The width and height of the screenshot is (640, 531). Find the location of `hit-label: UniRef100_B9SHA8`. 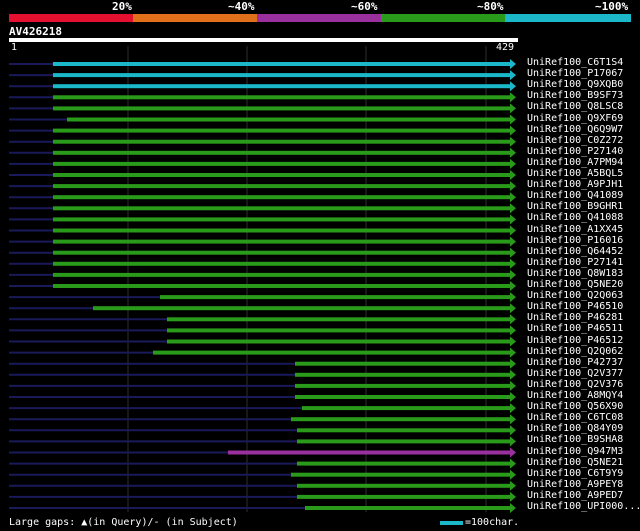

hit-label: UniRef100_B9SHA8 is located at coordinates (575, 439).